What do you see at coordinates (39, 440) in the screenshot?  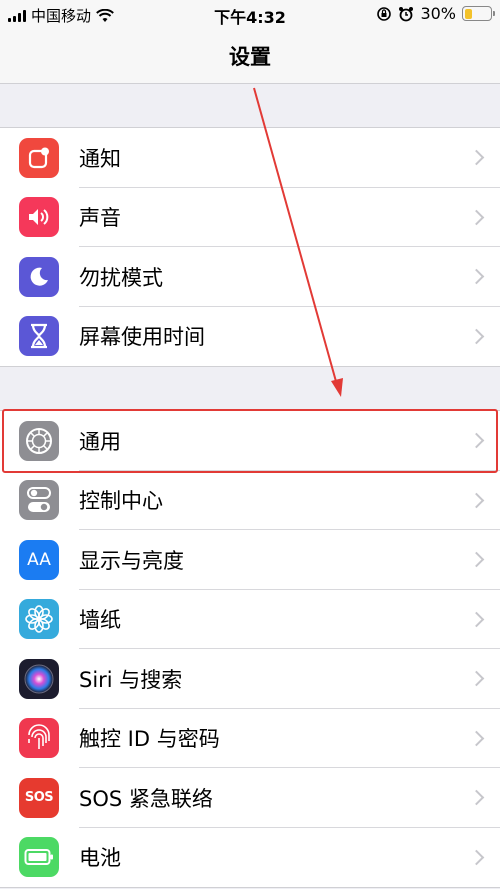 I see `gear-icon` at bounding box center [39, 440].